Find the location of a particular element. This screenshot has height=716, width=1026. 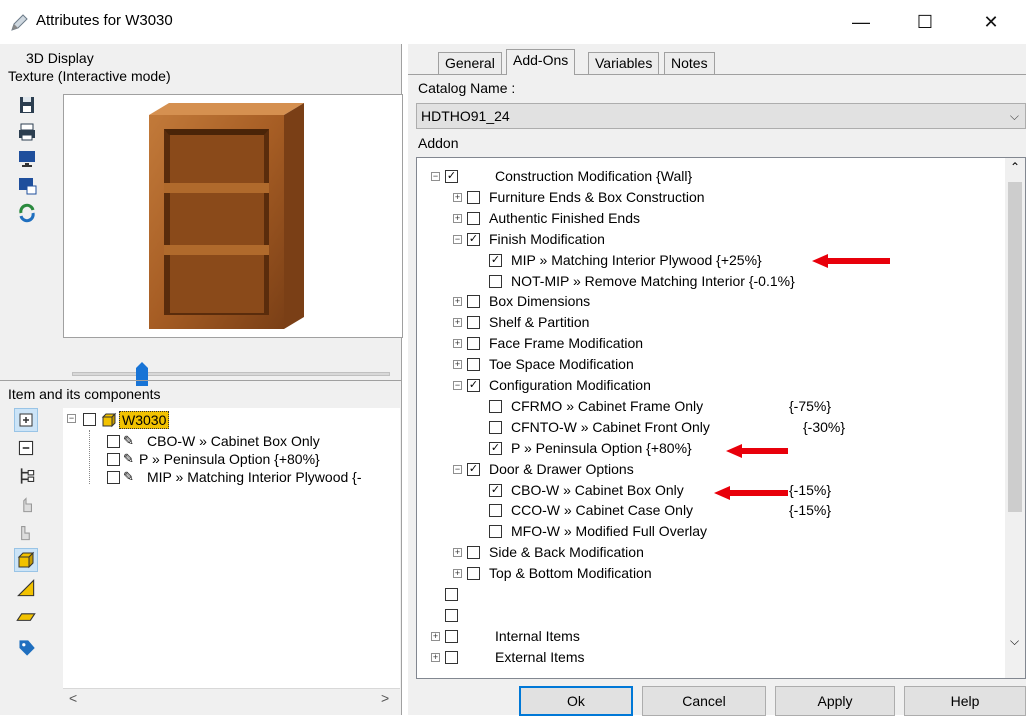

tab-add-ons: Add-Ons is located at coordinates (541, 62).